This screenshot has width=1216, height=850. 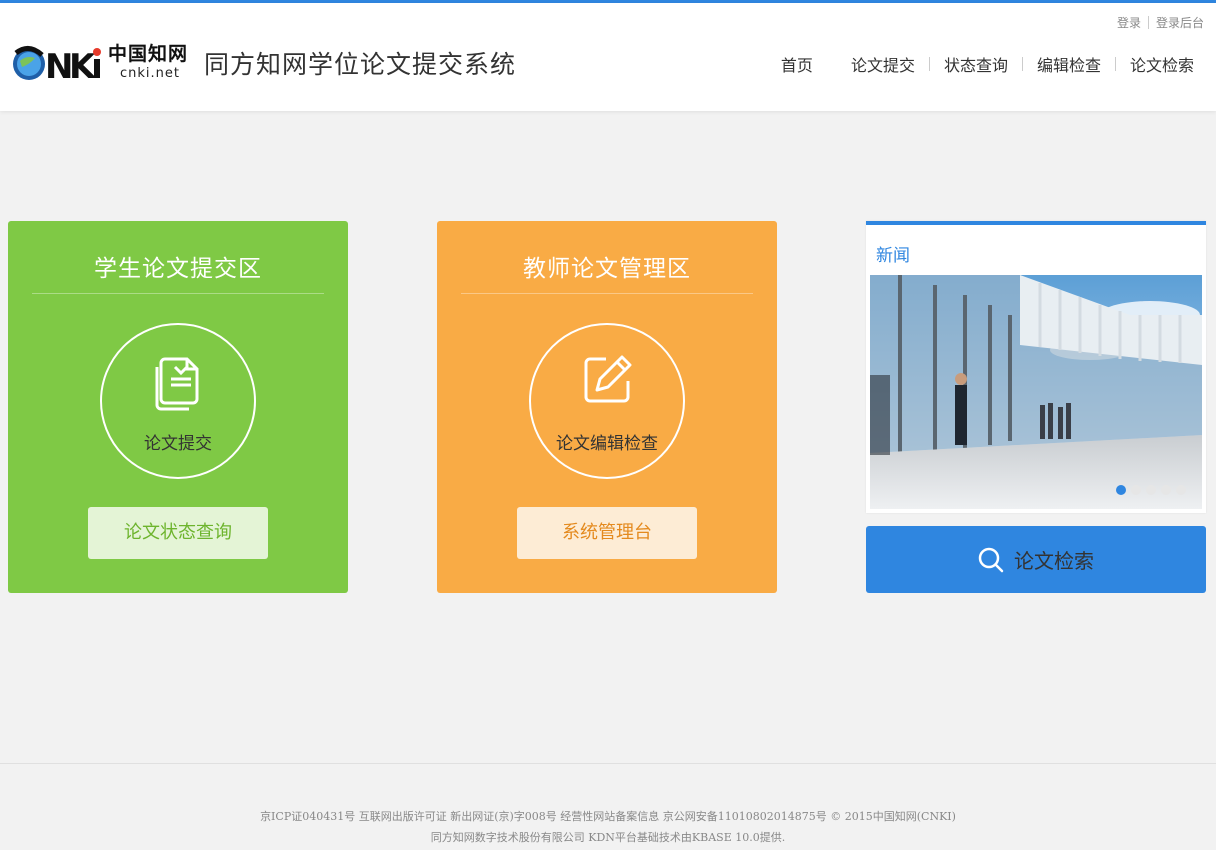 I want to click on submit-thesis-label: 论文提交, so click(x=178, y=444).